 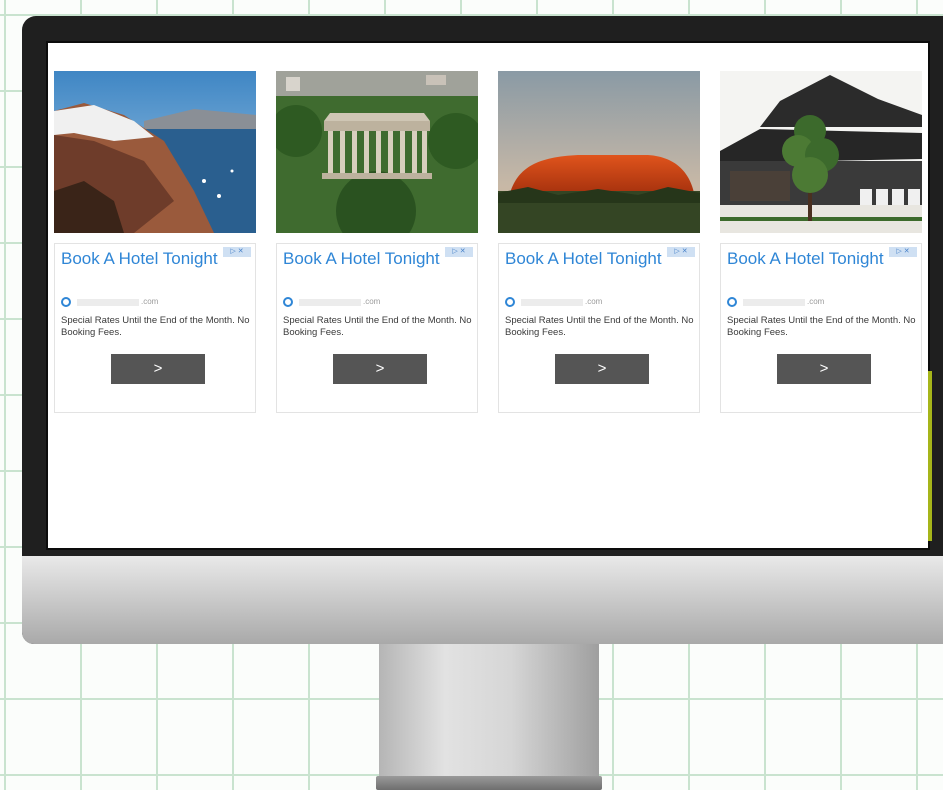 What do you see at coordinates (155, 152) in the screenshot?
I see `ad-image-santorini` at bounding box center [155, 152].